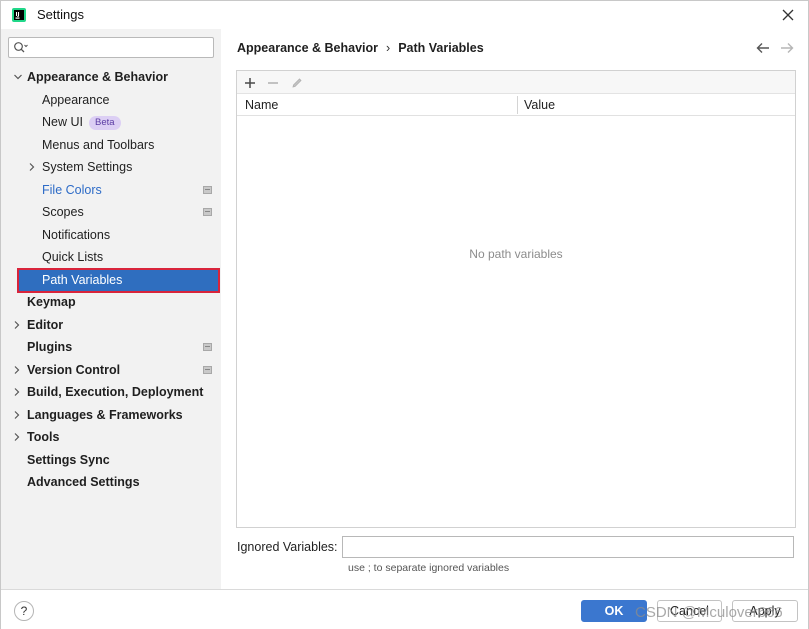 The height and width of the screenshot is (629, 809). I want to click on sidebar-item-label: Tools, so click(43, 437).